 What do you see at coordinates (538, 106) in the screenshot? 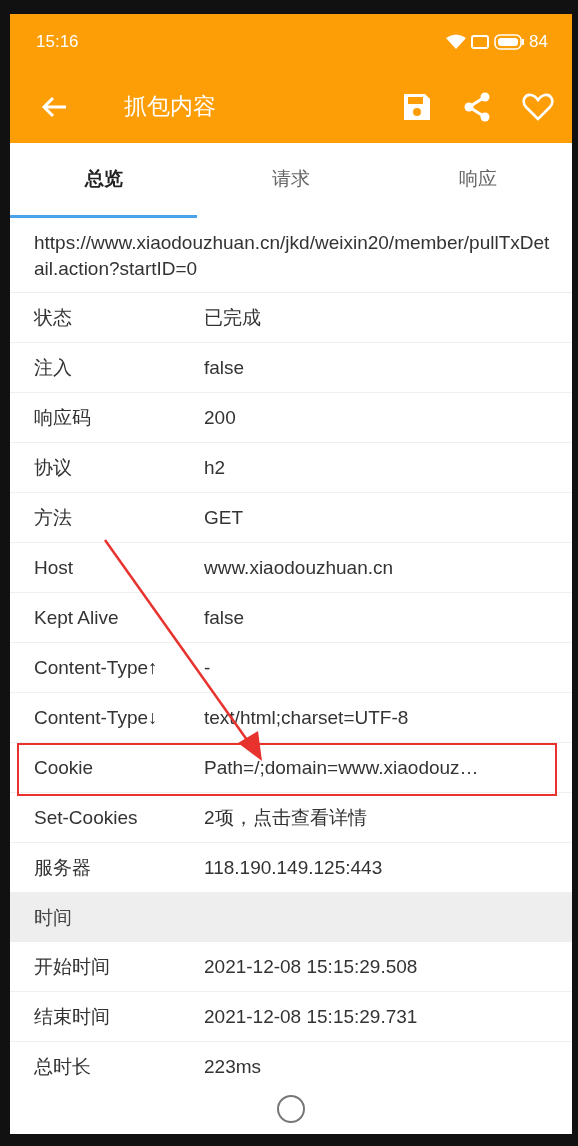
I see `heart-icon` at bounding box center [538, 106].